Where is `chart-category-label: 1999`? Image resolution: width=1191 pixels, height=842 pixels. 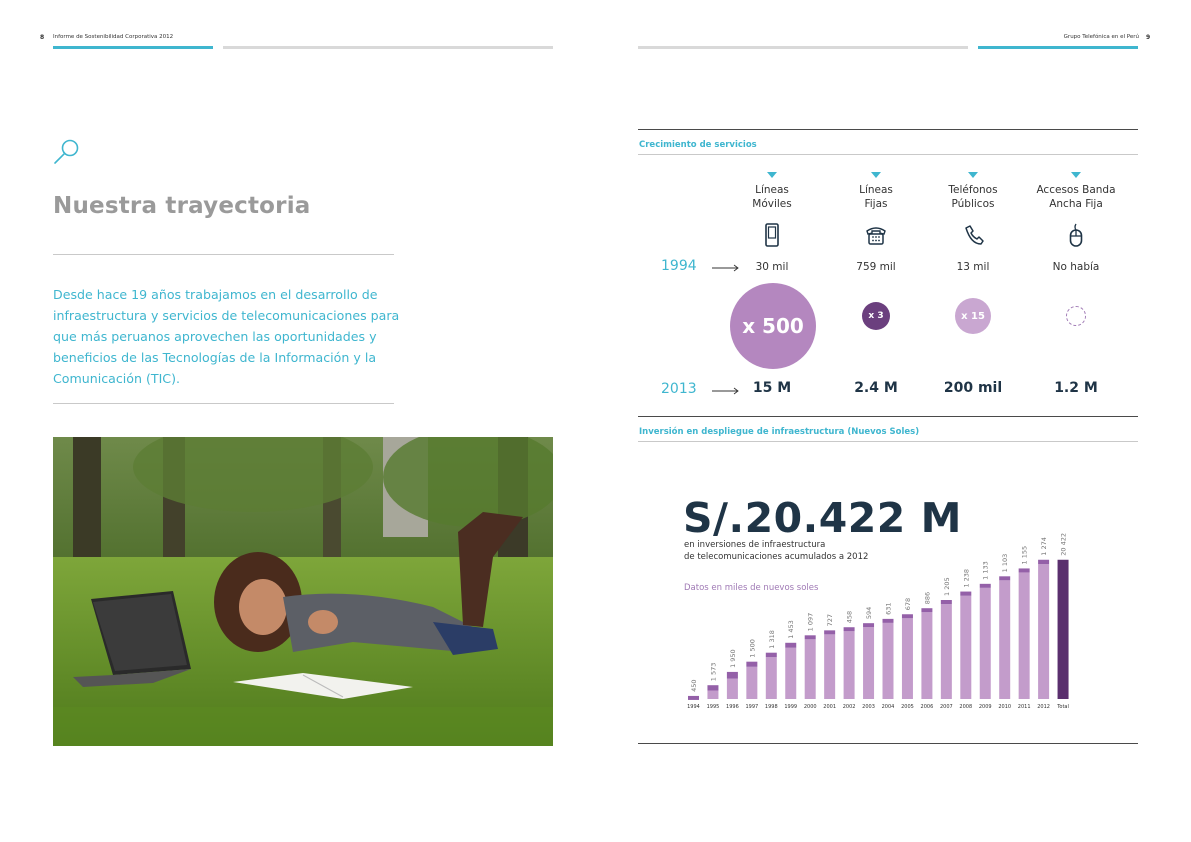 chart-category-label: 1999 is located at coordinates (790, 707).